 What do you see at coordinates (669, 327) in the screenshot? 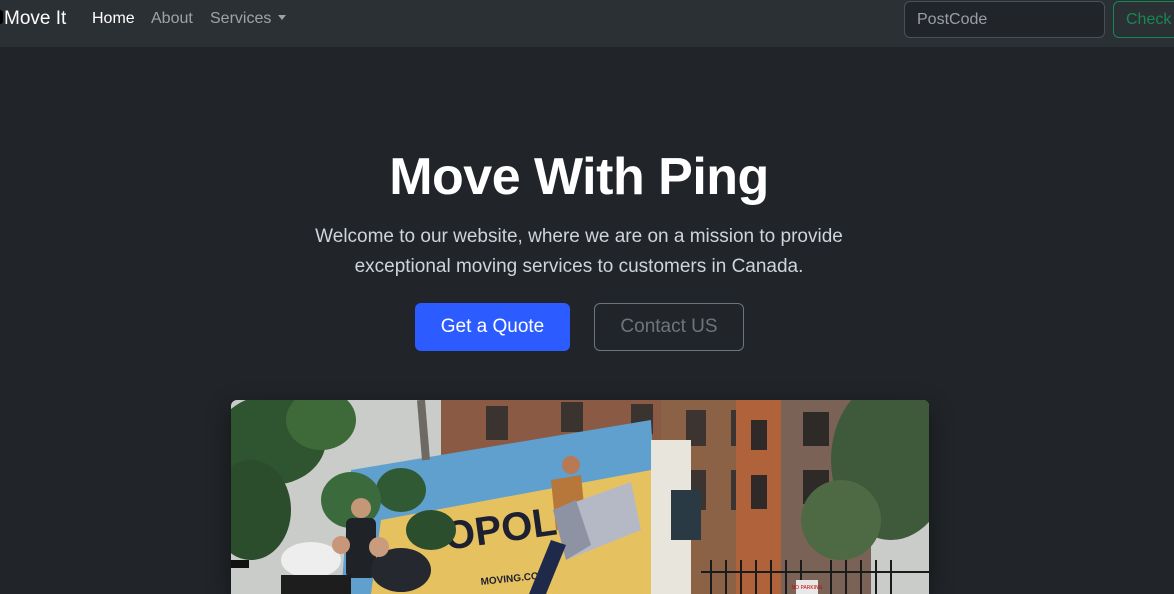
I see `contact-us-button: Contact US` at bounding box center [669, 327].